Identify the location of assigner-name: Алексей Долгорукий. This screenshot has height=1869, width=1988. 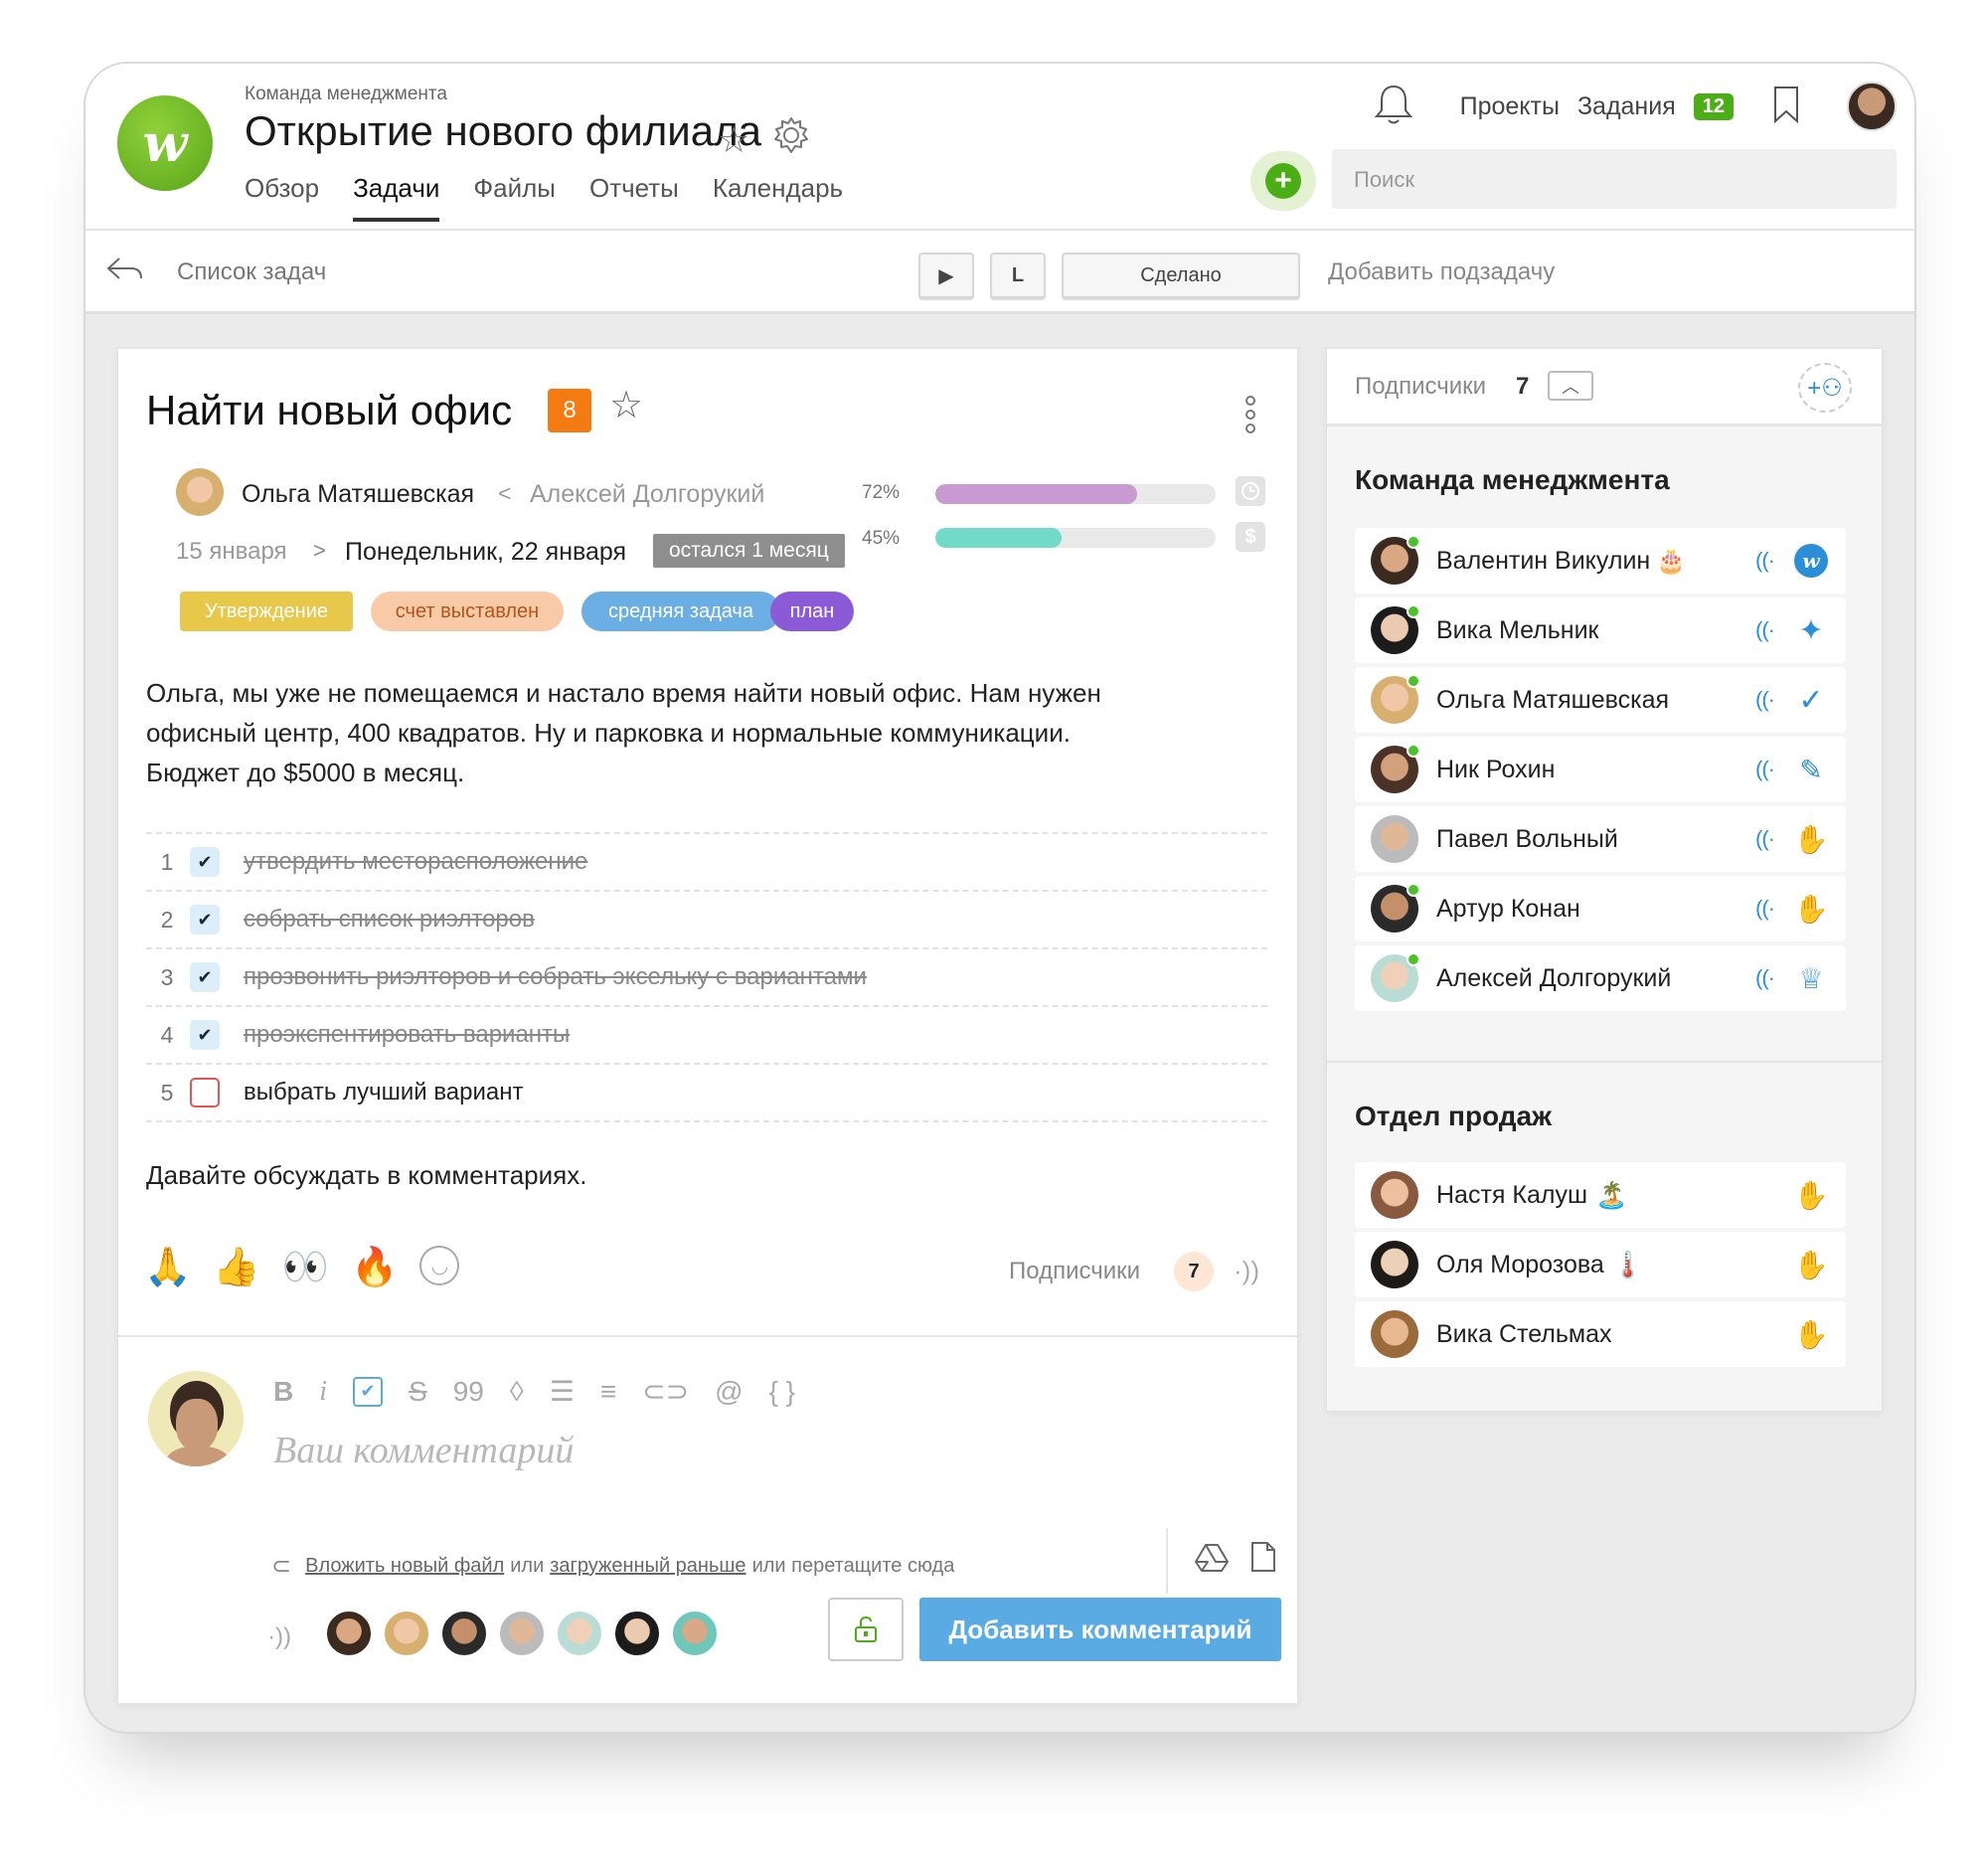
(647, 494).